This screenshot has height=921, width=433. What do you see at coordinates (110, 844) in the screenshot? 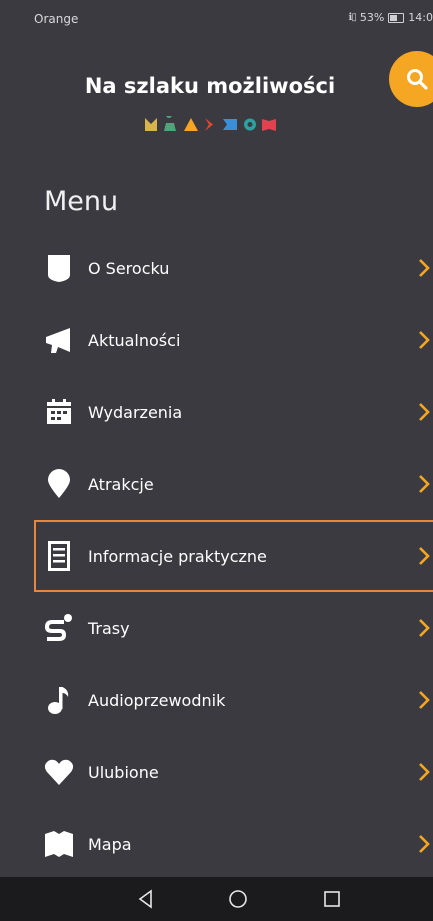
I see `menu-item-label: Mapa` at bounding box center [110, 844].